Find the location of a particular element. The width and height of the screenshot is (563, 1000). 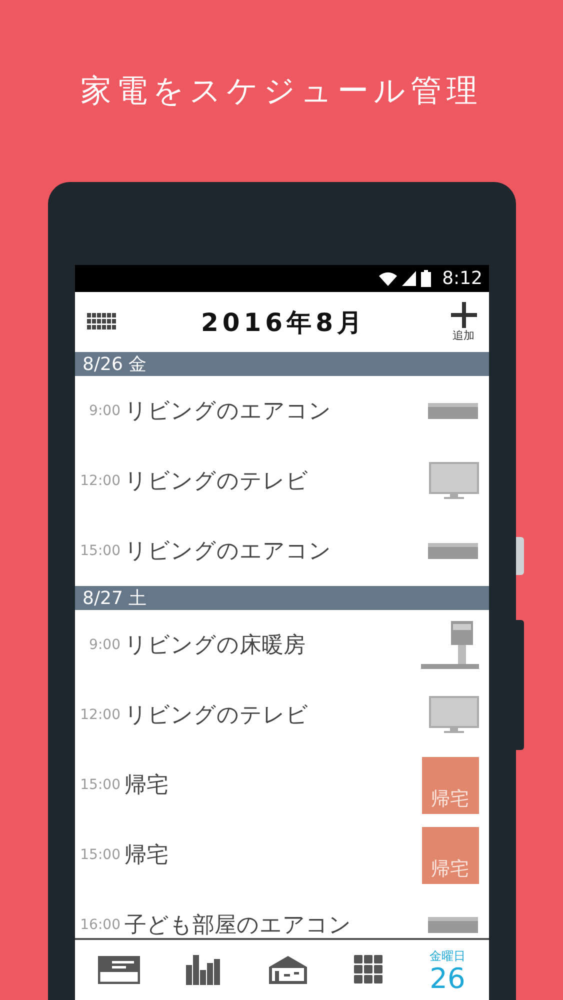

month-title: 2016年8月 is located at coordinates (283, 322).